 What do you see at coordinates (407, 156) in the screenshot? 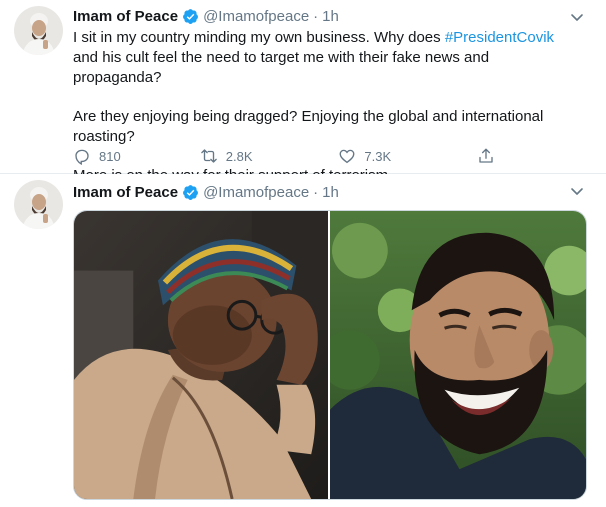
I see `like-button: 7.3K` at bounding box center [407, 156].